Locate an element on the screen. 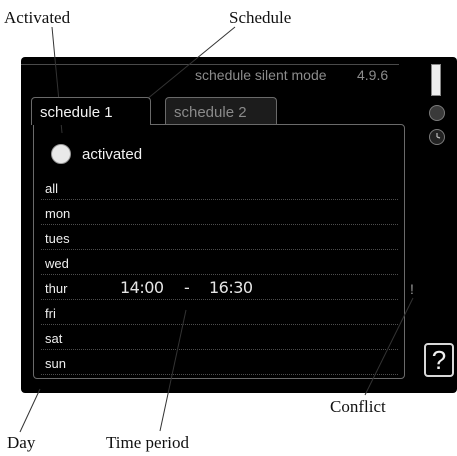 Image resolution: width=457 pixels, height=456 pixels. time-start: 14:00 is located at coordinates (142, 287).